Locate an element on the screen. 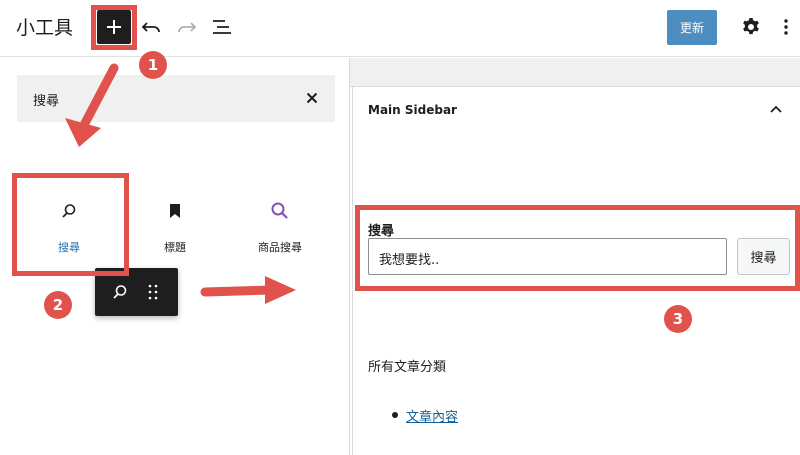  block-item-label: 標題 is located at coordinates (175, 247).